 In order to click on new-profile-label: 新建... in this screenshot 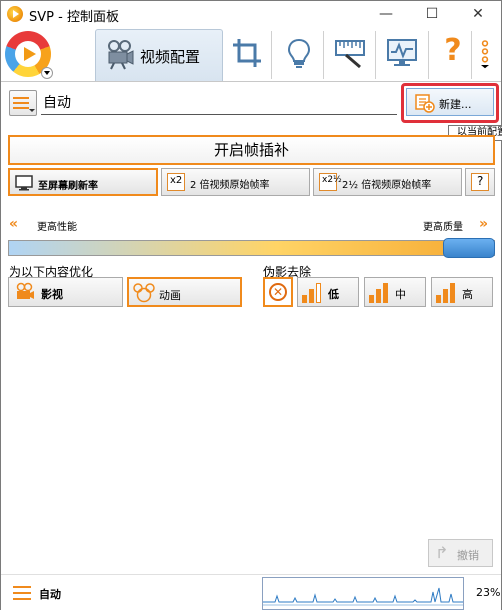, I will do `click(455, 104)`.